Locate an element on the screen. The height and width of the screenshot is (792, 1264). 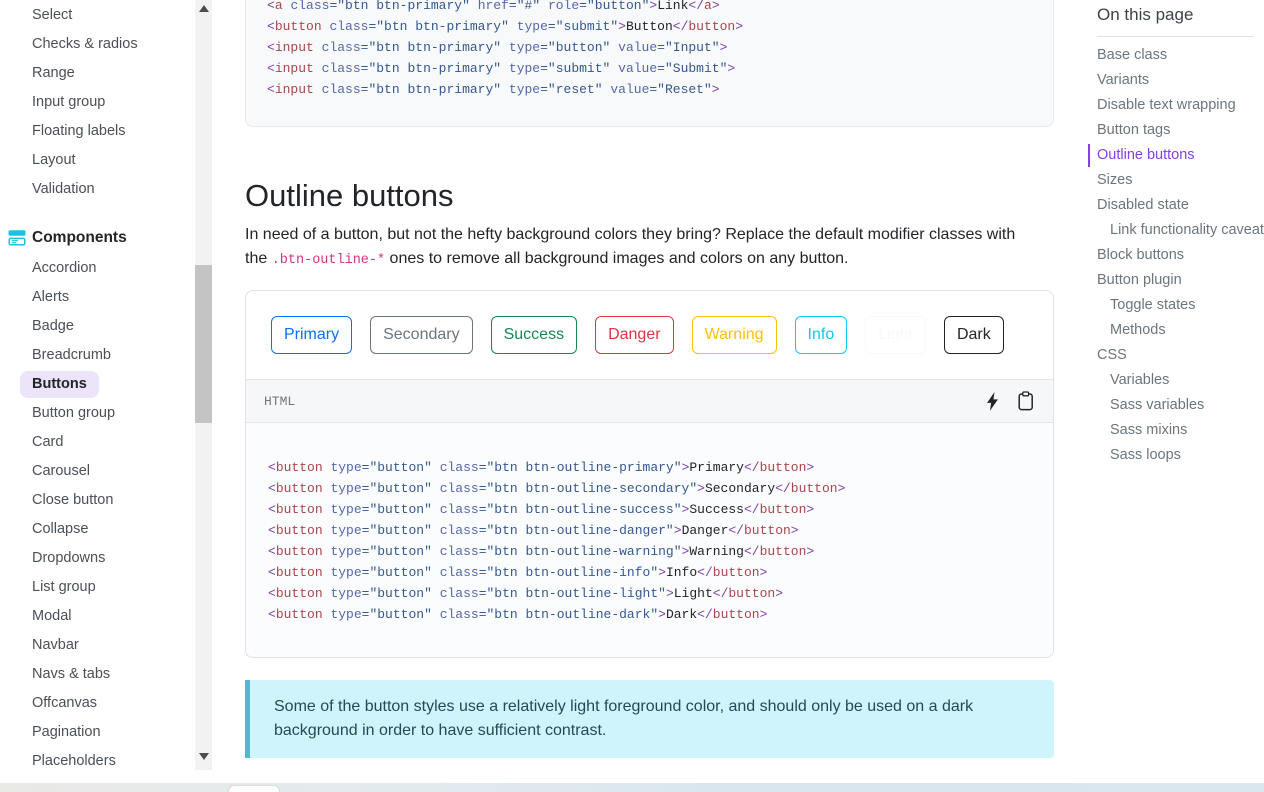
toc-item-outline-buttons: Outline buttons is located at coordinates (1174, 155).